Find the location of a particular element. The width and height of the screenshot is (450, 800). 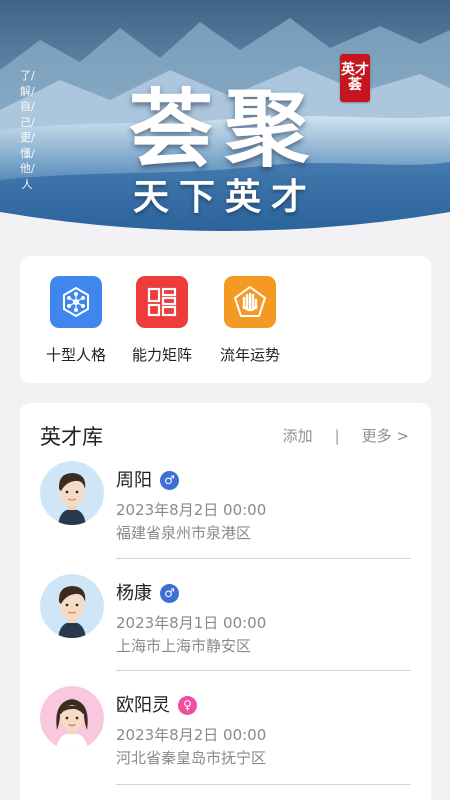

avatar-female is located at coordinates (72, 718).